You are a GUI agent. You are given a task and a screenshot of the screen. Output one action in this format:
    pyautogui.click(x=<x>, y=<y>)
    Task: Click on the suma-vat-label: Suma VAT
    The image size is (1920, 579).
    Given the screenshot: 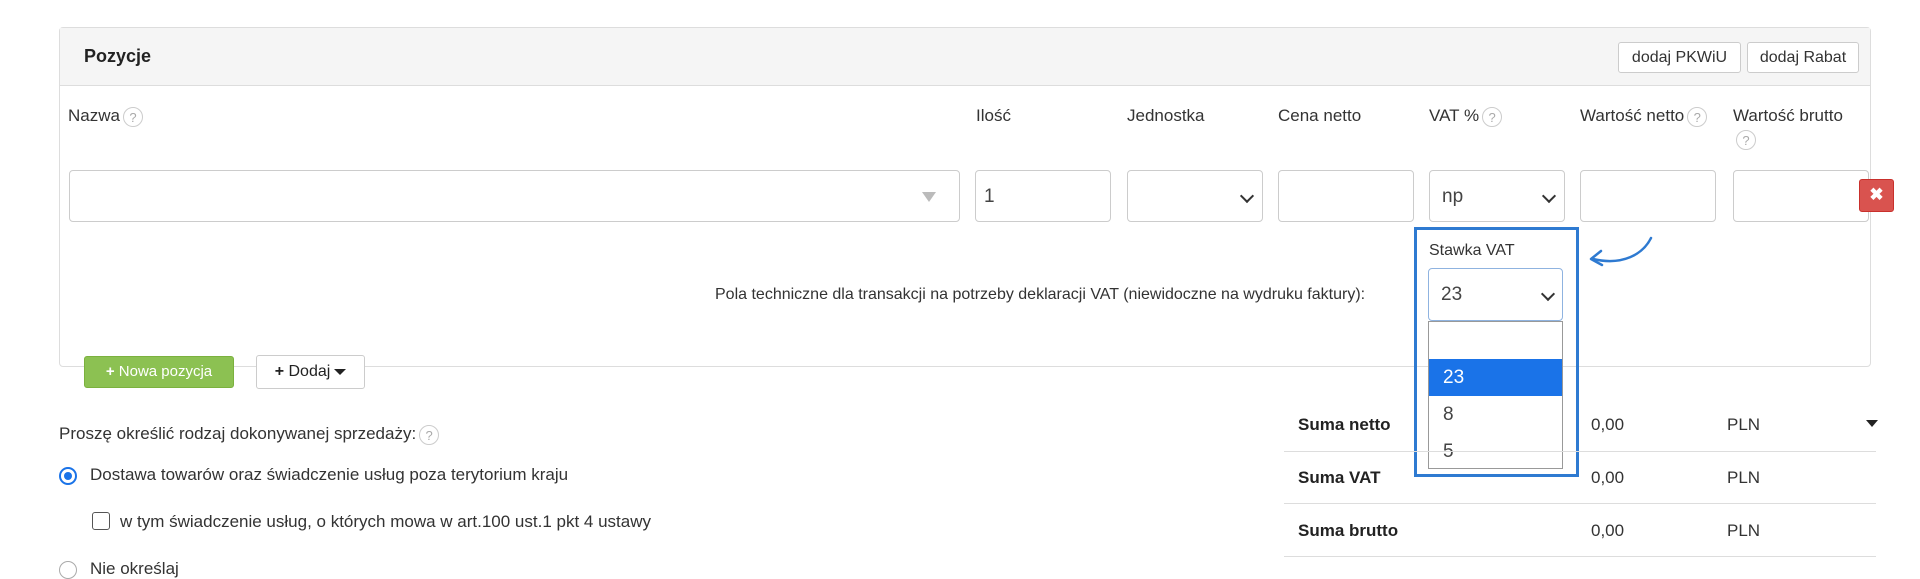 What is the action you would take?
    pyautogui.click(x=1339, y=477)
    